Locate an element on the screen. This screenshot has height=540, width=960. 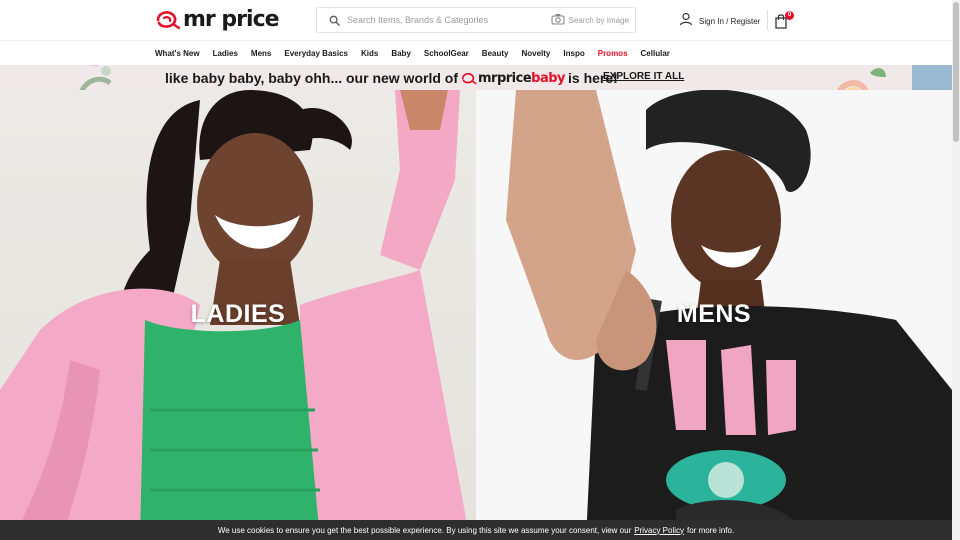
banner-decoration-left is located at coordinates (95, 77).